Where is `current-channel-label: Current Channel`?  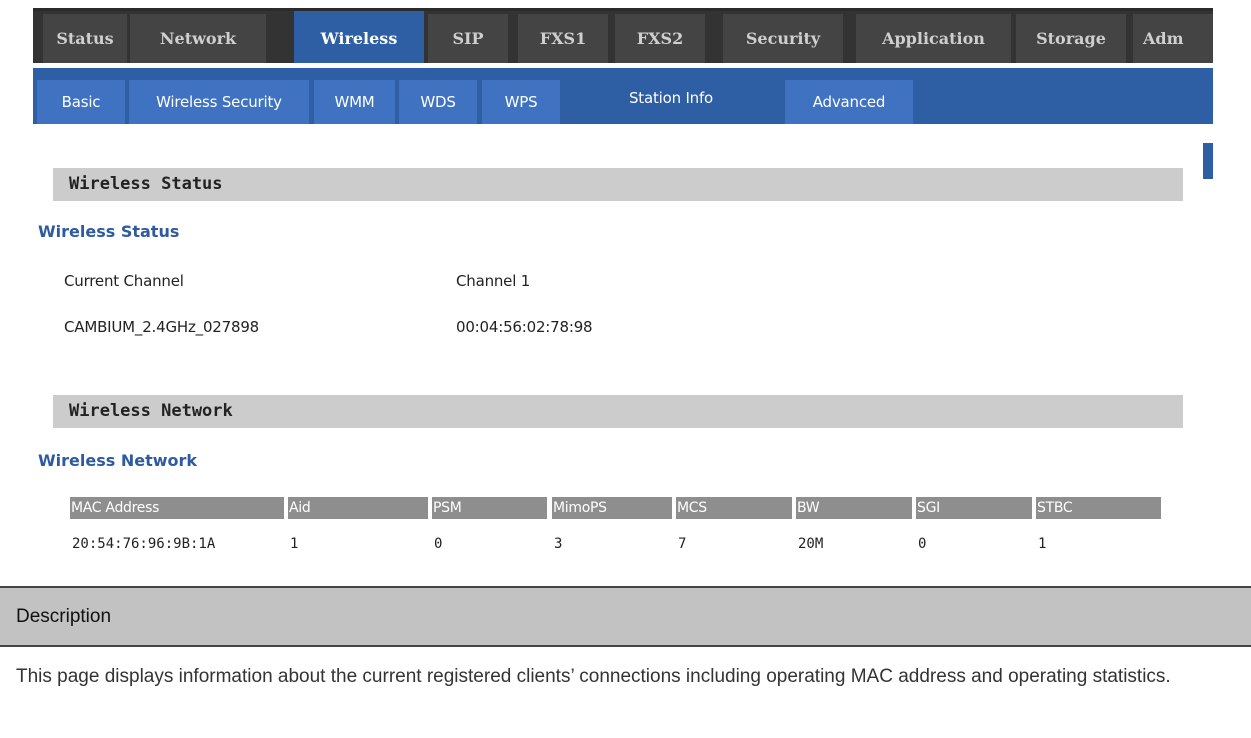 current-channel-label: Current Channel is located at coordinates (124, 281).